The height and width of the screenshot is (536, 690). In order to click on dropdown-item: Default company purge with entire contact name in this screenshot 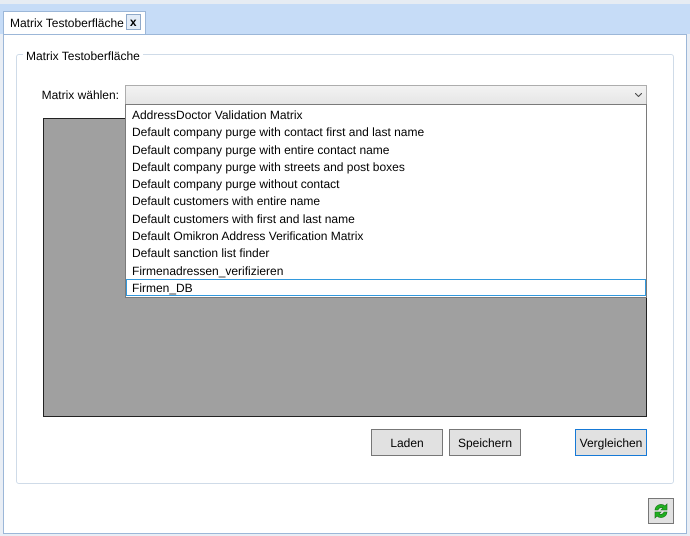, I will do `click(386, 149)`.